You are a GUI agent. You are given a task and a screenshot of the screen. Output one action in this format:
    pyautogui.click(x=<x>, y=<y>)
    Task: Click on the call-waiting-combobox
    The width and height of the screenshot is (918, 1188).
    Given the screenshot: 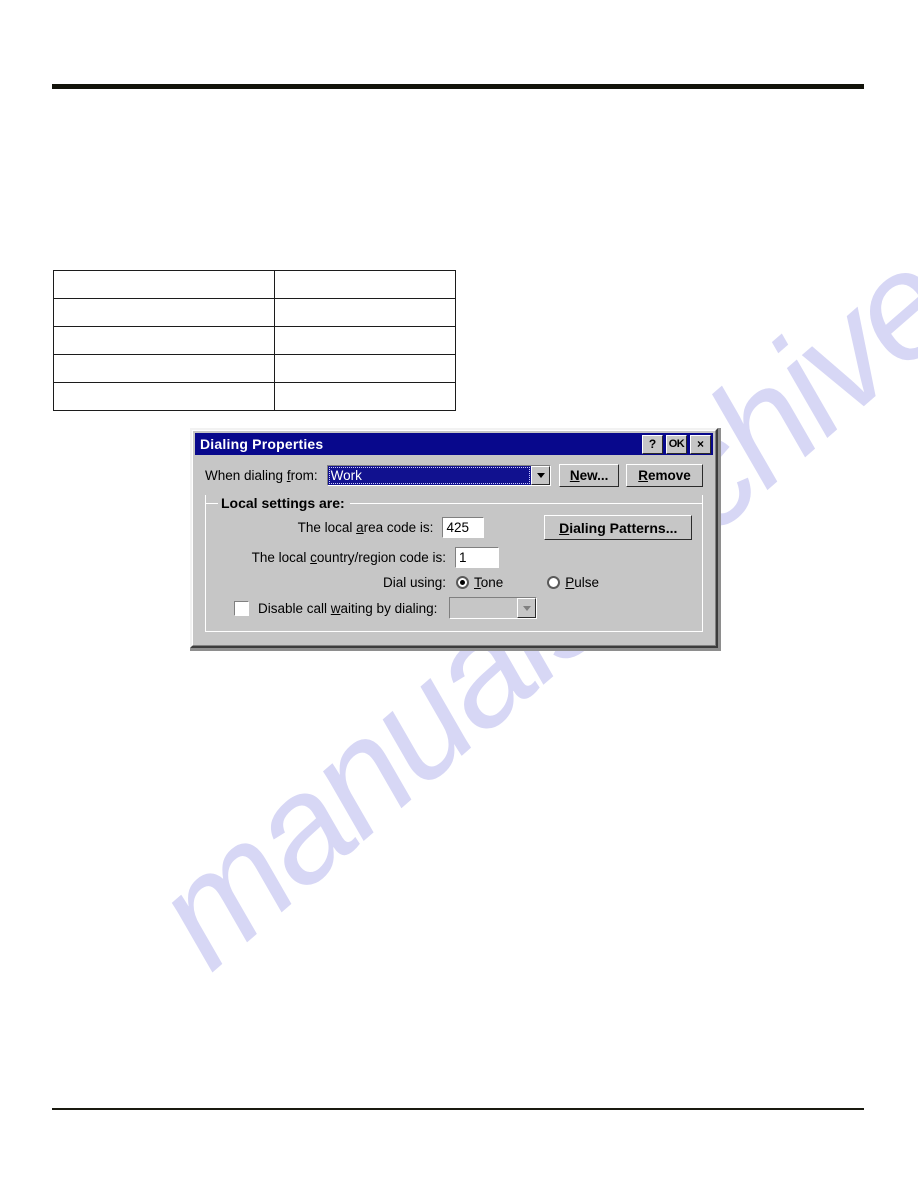 What is the action you would take?
    pyautogui.click(x=493, y=608)
    